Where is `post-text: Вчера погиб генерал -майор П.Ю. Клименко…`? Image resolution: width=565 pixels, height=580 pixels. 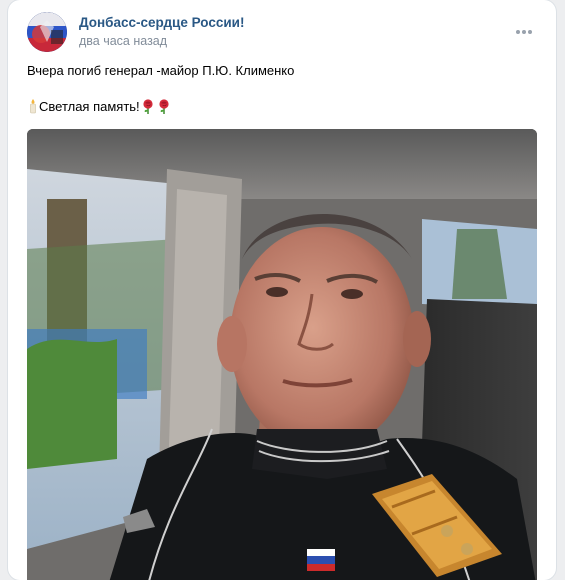
post-text: Вчера погиб генерал -майор П.Ю. Клименко… is located at coordinates (283, 90).